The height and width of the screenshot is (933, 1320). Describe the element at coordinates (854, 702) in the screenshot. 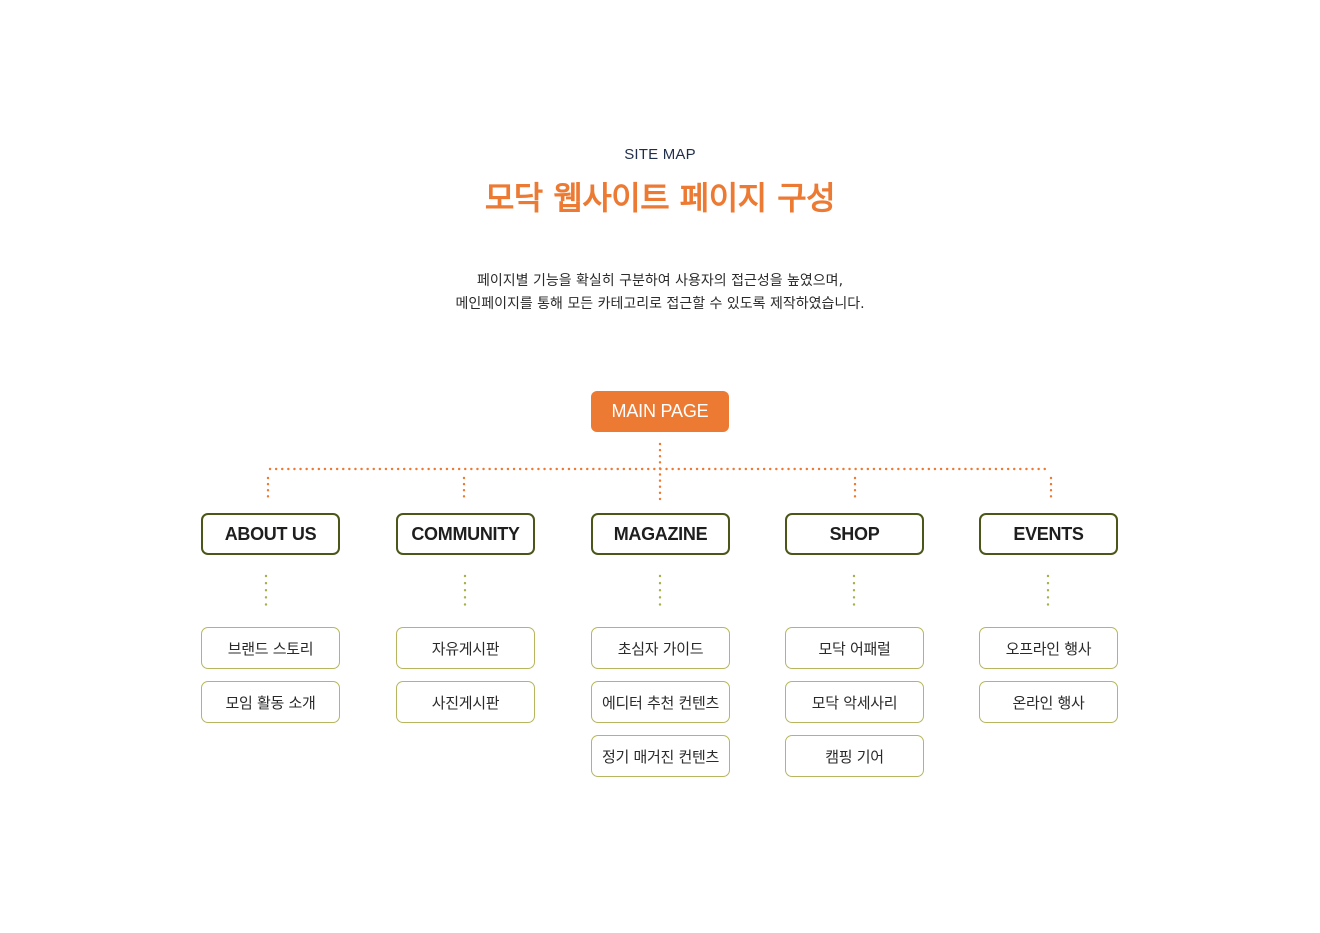

I see `subpage-node-accessories: 모닥 악세사리` at that location.